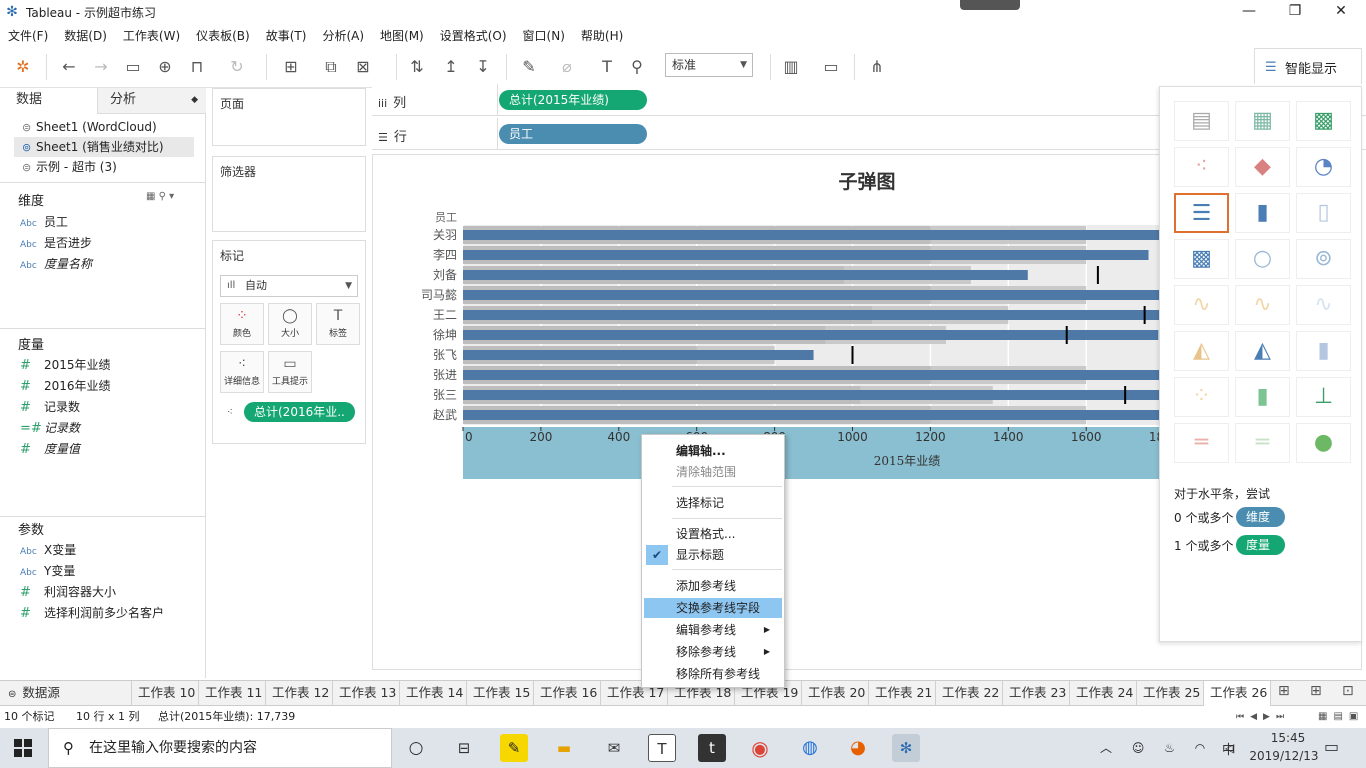 The height and width of the screenshot is (768, 1366). Describe the element at coordinates (28, 35) in the screenshot. I see `menu-item: 文件(F)` at that location.